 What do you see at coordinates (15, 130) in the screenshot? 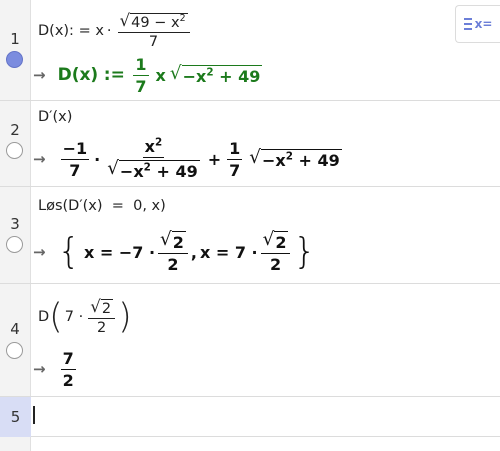
I see `row-number: 2` at bounding box center [15, 130].